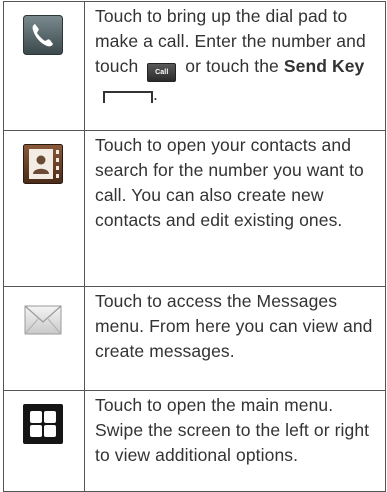 Image resolution: width=387 pixels, height=492 pixels. Describe the element at coordinates (232, 66) in the screenshot. I see `phone-text-b: or touch the` at that location.